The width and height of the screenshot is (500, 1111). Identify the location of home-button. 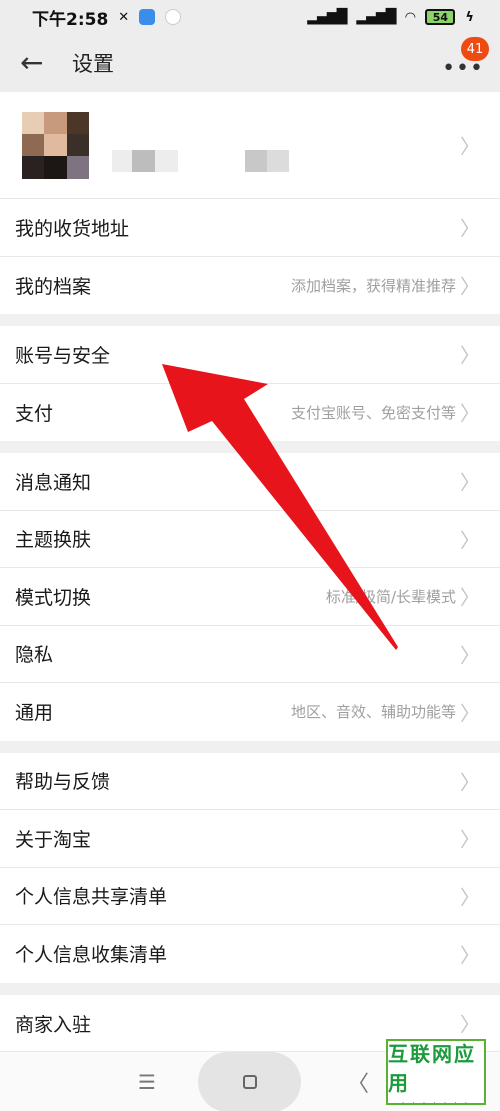
(249, 1081).